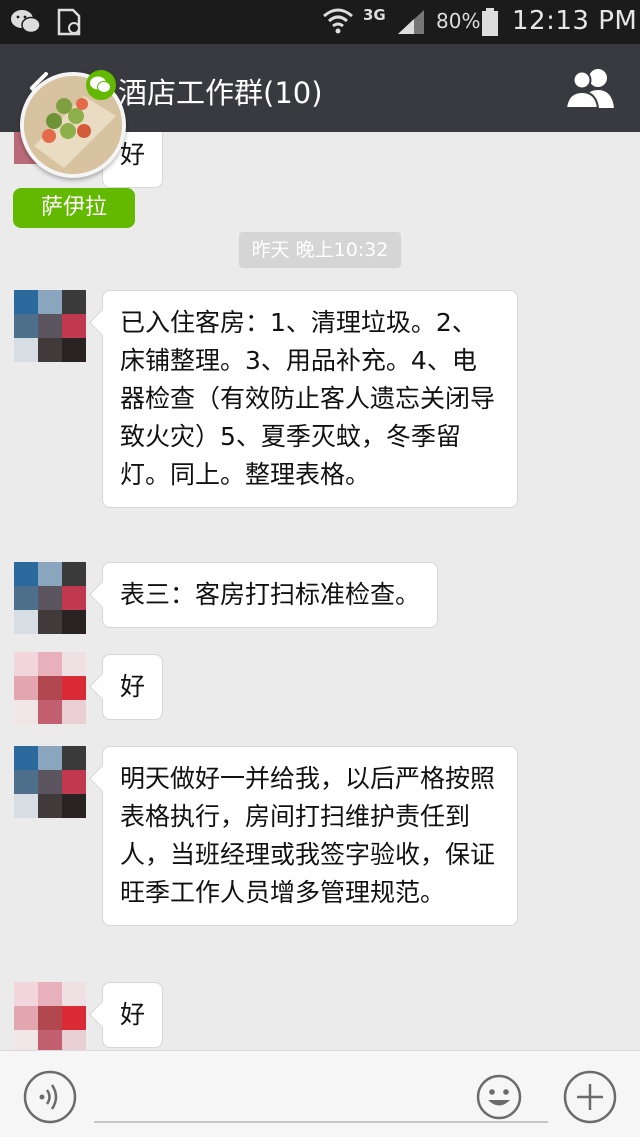 Image resolution: width=640 pixels, height=1137 pixels. What do you see at coordinates (74, 208) in the screenshot?
I see `floating-chat-head-name: 萨伊拉` at bounding box center [74, 208].